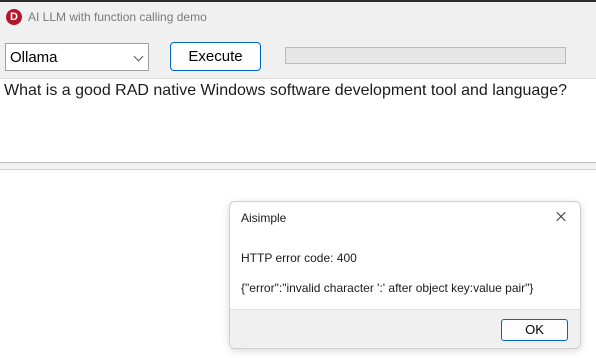 The width and height of the screenshot is (596, 358). Describe the element at coordinates (298, 18) in the screenshot. I see `title-bar: D AI LLM with function calling demo` at that location.